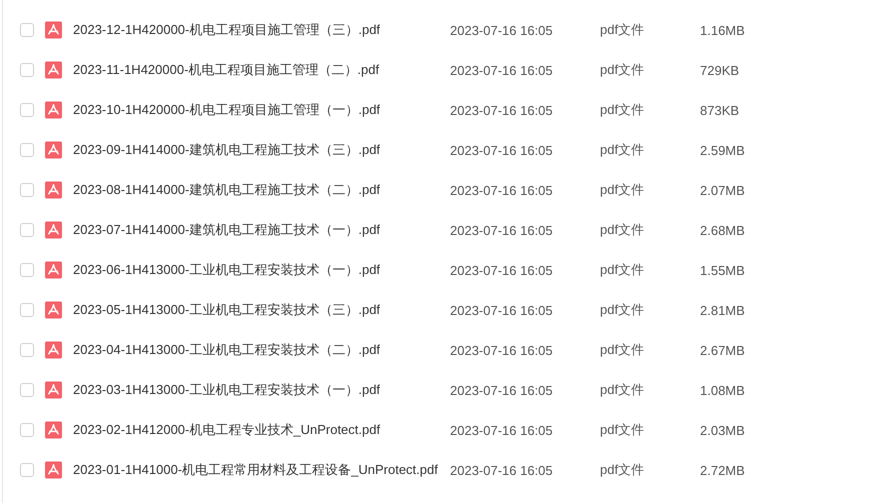  I want to click on file-name: 2023-06-1H413000-工业机电工程安装技术（一）.pdf, so click(261, 270).